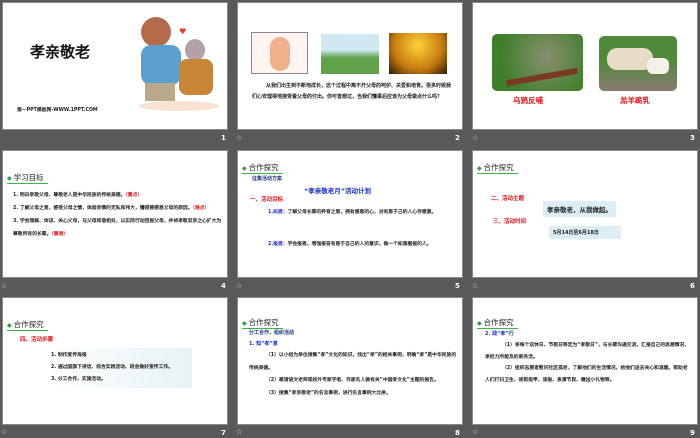 This screenshot has height=438, width=700. What do you see at coordinates (457, 138) in the screenshot?
I see `slide-number: 2` at bounding box center [457, 138].